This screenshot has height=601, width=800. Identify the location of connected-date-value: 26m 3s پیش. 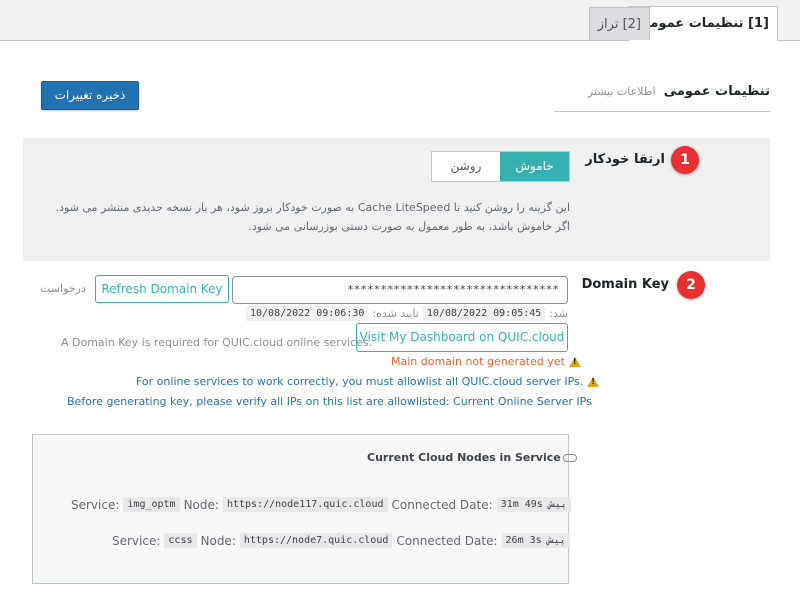
(535, 540).